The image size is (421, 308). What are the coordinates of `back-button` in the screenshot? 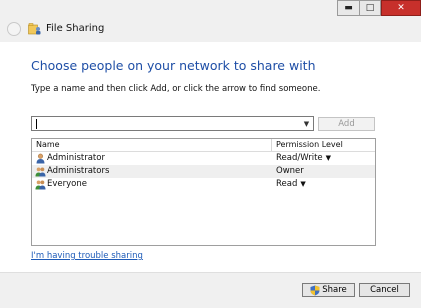 It's located at (14, 29).